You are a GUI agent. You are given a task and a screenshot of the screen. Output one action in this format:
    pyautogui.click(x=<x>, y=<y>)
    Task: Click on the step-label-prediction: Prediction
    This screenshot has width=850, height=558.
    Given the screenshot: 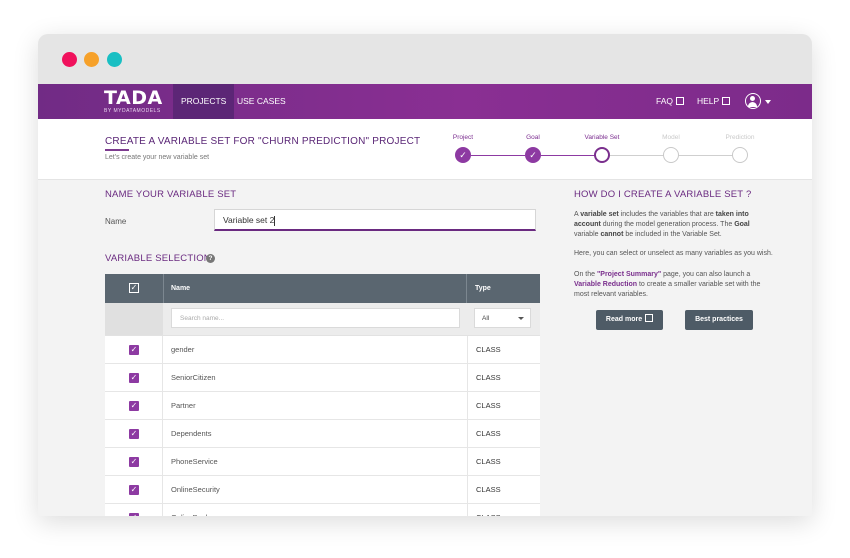 What is the action you would take?
    pyautogui.click(x=740, y=137)
    